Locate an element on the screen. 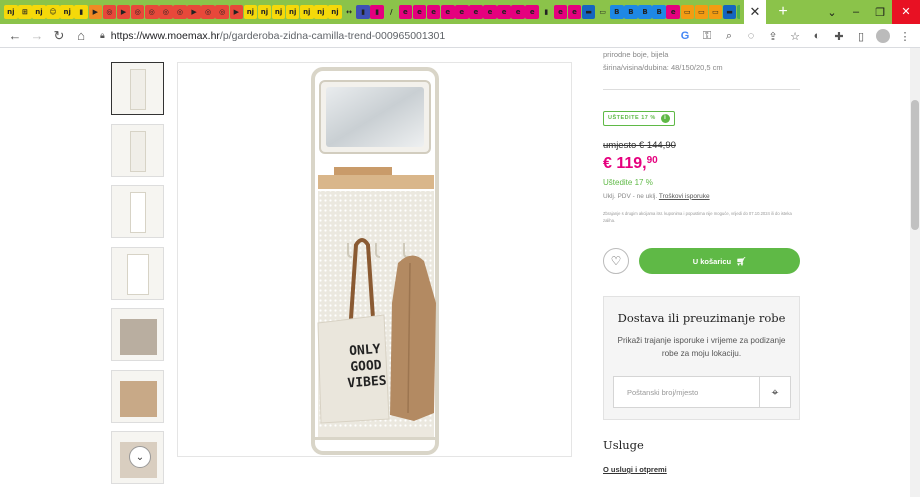 Image resolution: width=920 pixels, height=497 pixels. zip-input is located at coordinates (687, 392).